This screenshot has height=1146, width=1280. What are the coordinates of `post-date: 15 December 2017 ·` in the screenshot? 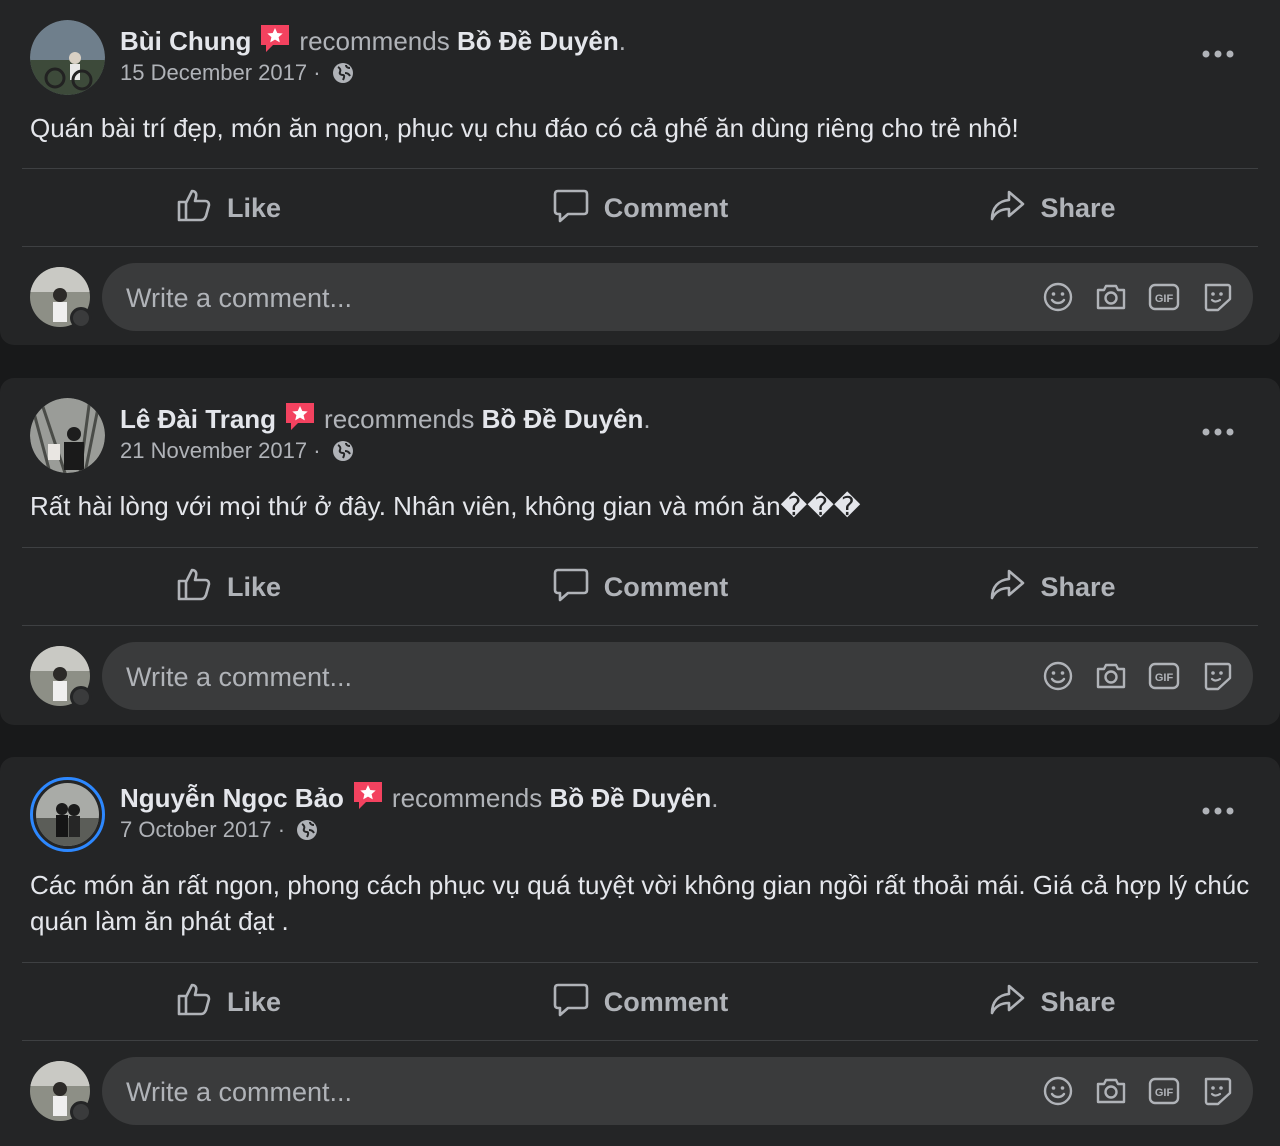 It's located at (237, 73).